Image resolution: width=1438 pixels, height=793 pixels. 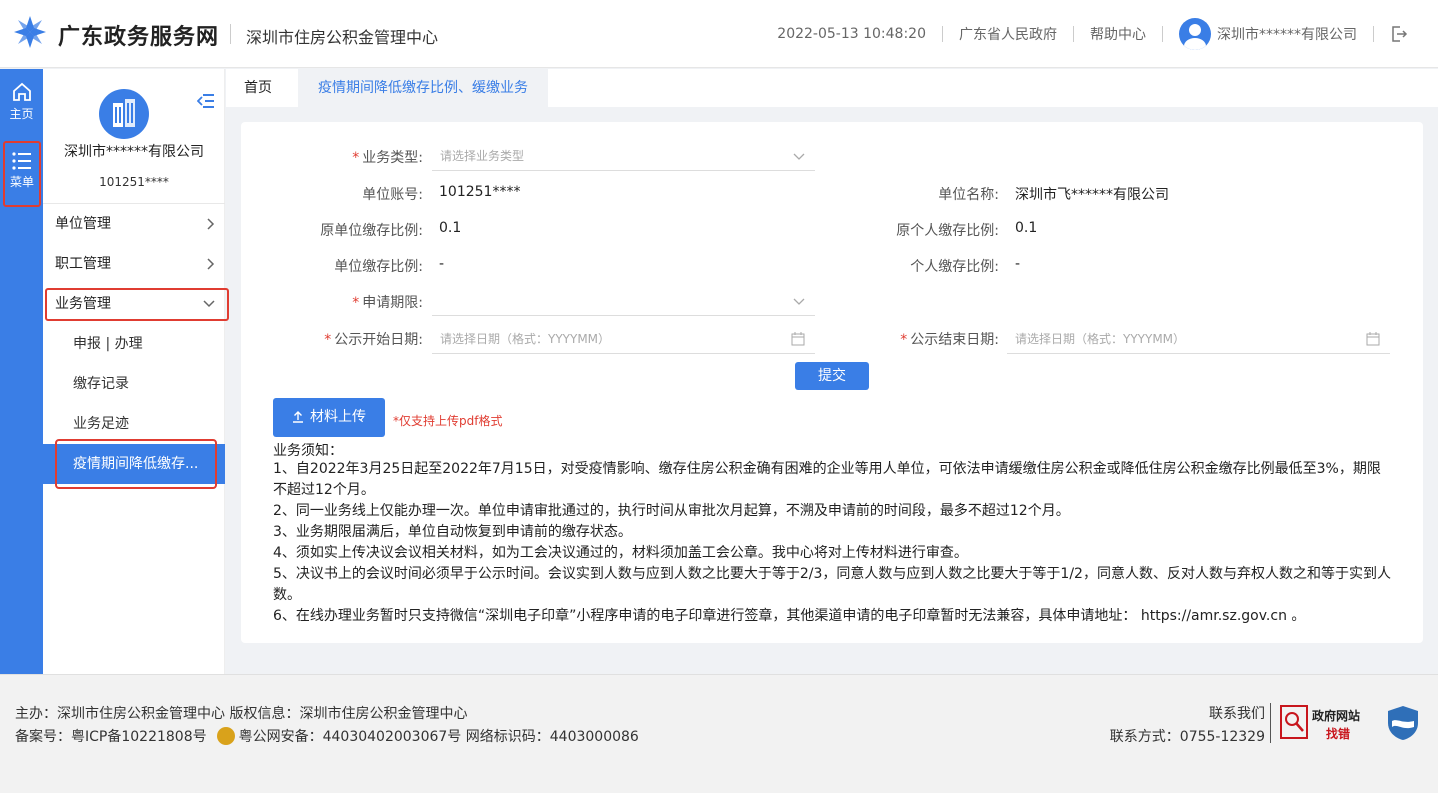 What do you see at coordinates (1187, 737) in the screenshot?
I see `contact-phone: 联系方式：0755-12329` at bounding box center [1187, 737].